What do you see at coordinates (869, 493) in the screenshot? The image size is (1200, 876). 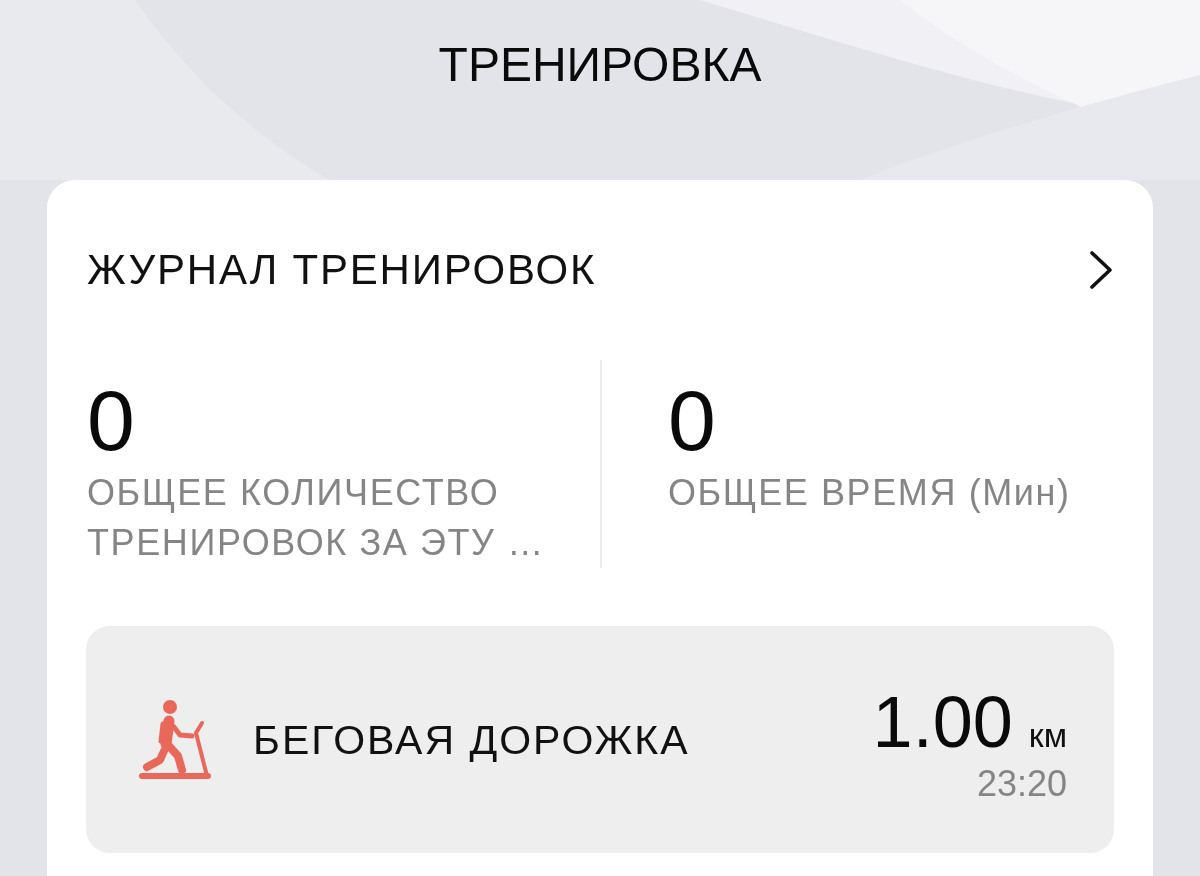 I see `stat-label: ОБЩЕЕ ВРЕМЯ (Мин)` at bounding box center [869, 493].